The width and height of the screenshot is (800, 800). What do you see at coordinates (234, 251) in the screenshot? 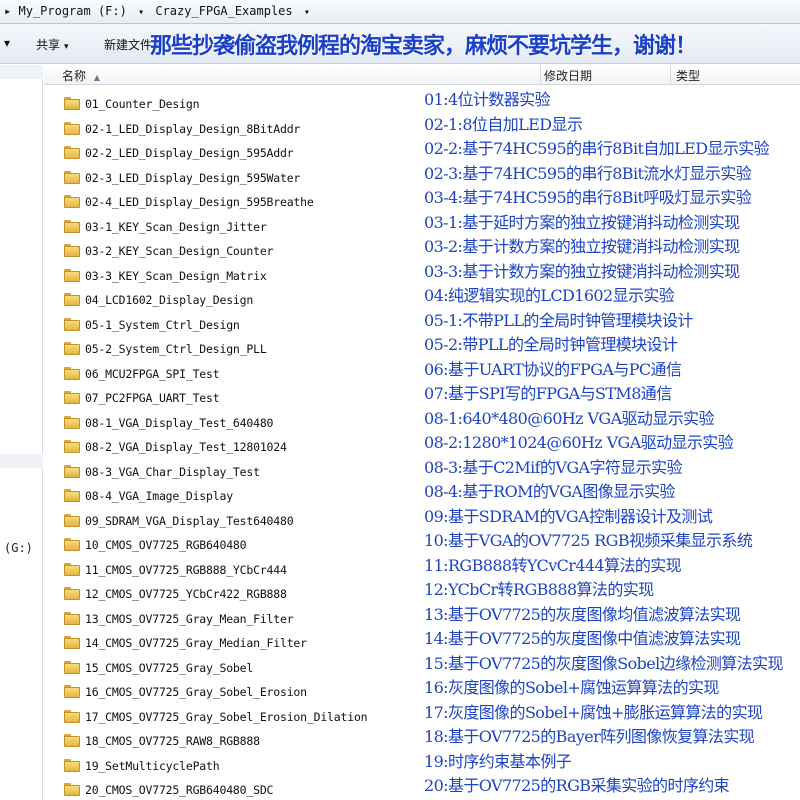
I see `file-row: 03-2_KEY_Scan_Design_Counter` at bounding box center [234, 251].